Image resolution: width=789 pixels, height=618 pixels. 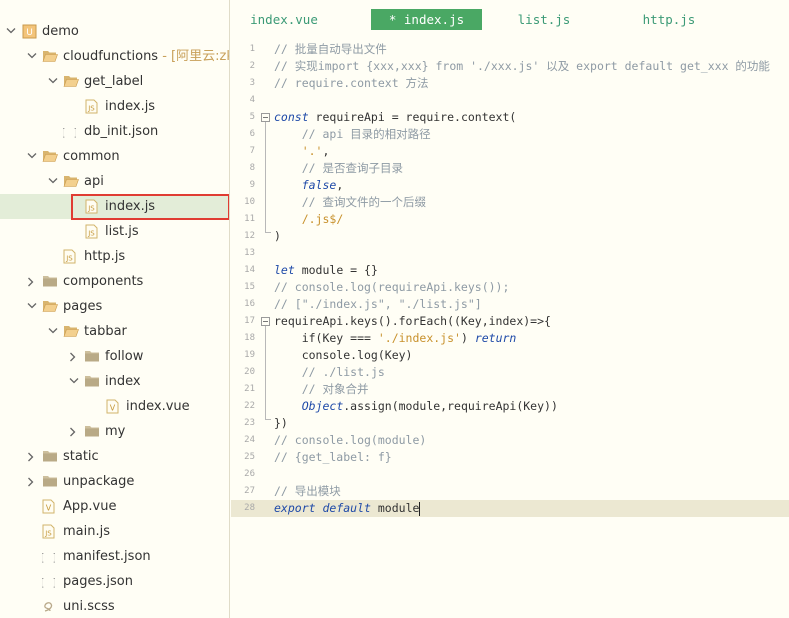 I want to click on tree-item-manifest-json: [ ] manifest.json, so click(x=114, y=556).